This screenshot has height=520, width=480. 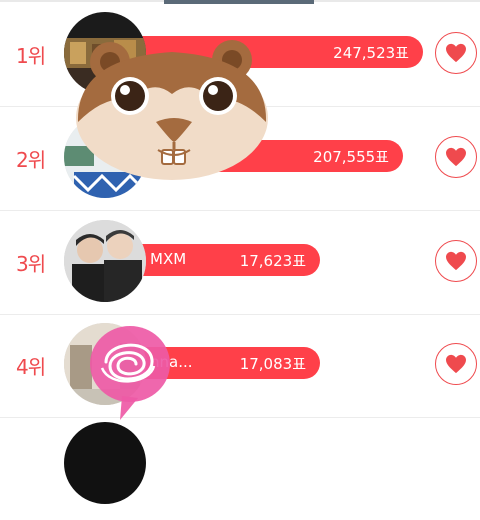 What do you see at coordinates (172, 110) in the screenshot?
I see `hamster-sticker` at bounding box center [172, 110].